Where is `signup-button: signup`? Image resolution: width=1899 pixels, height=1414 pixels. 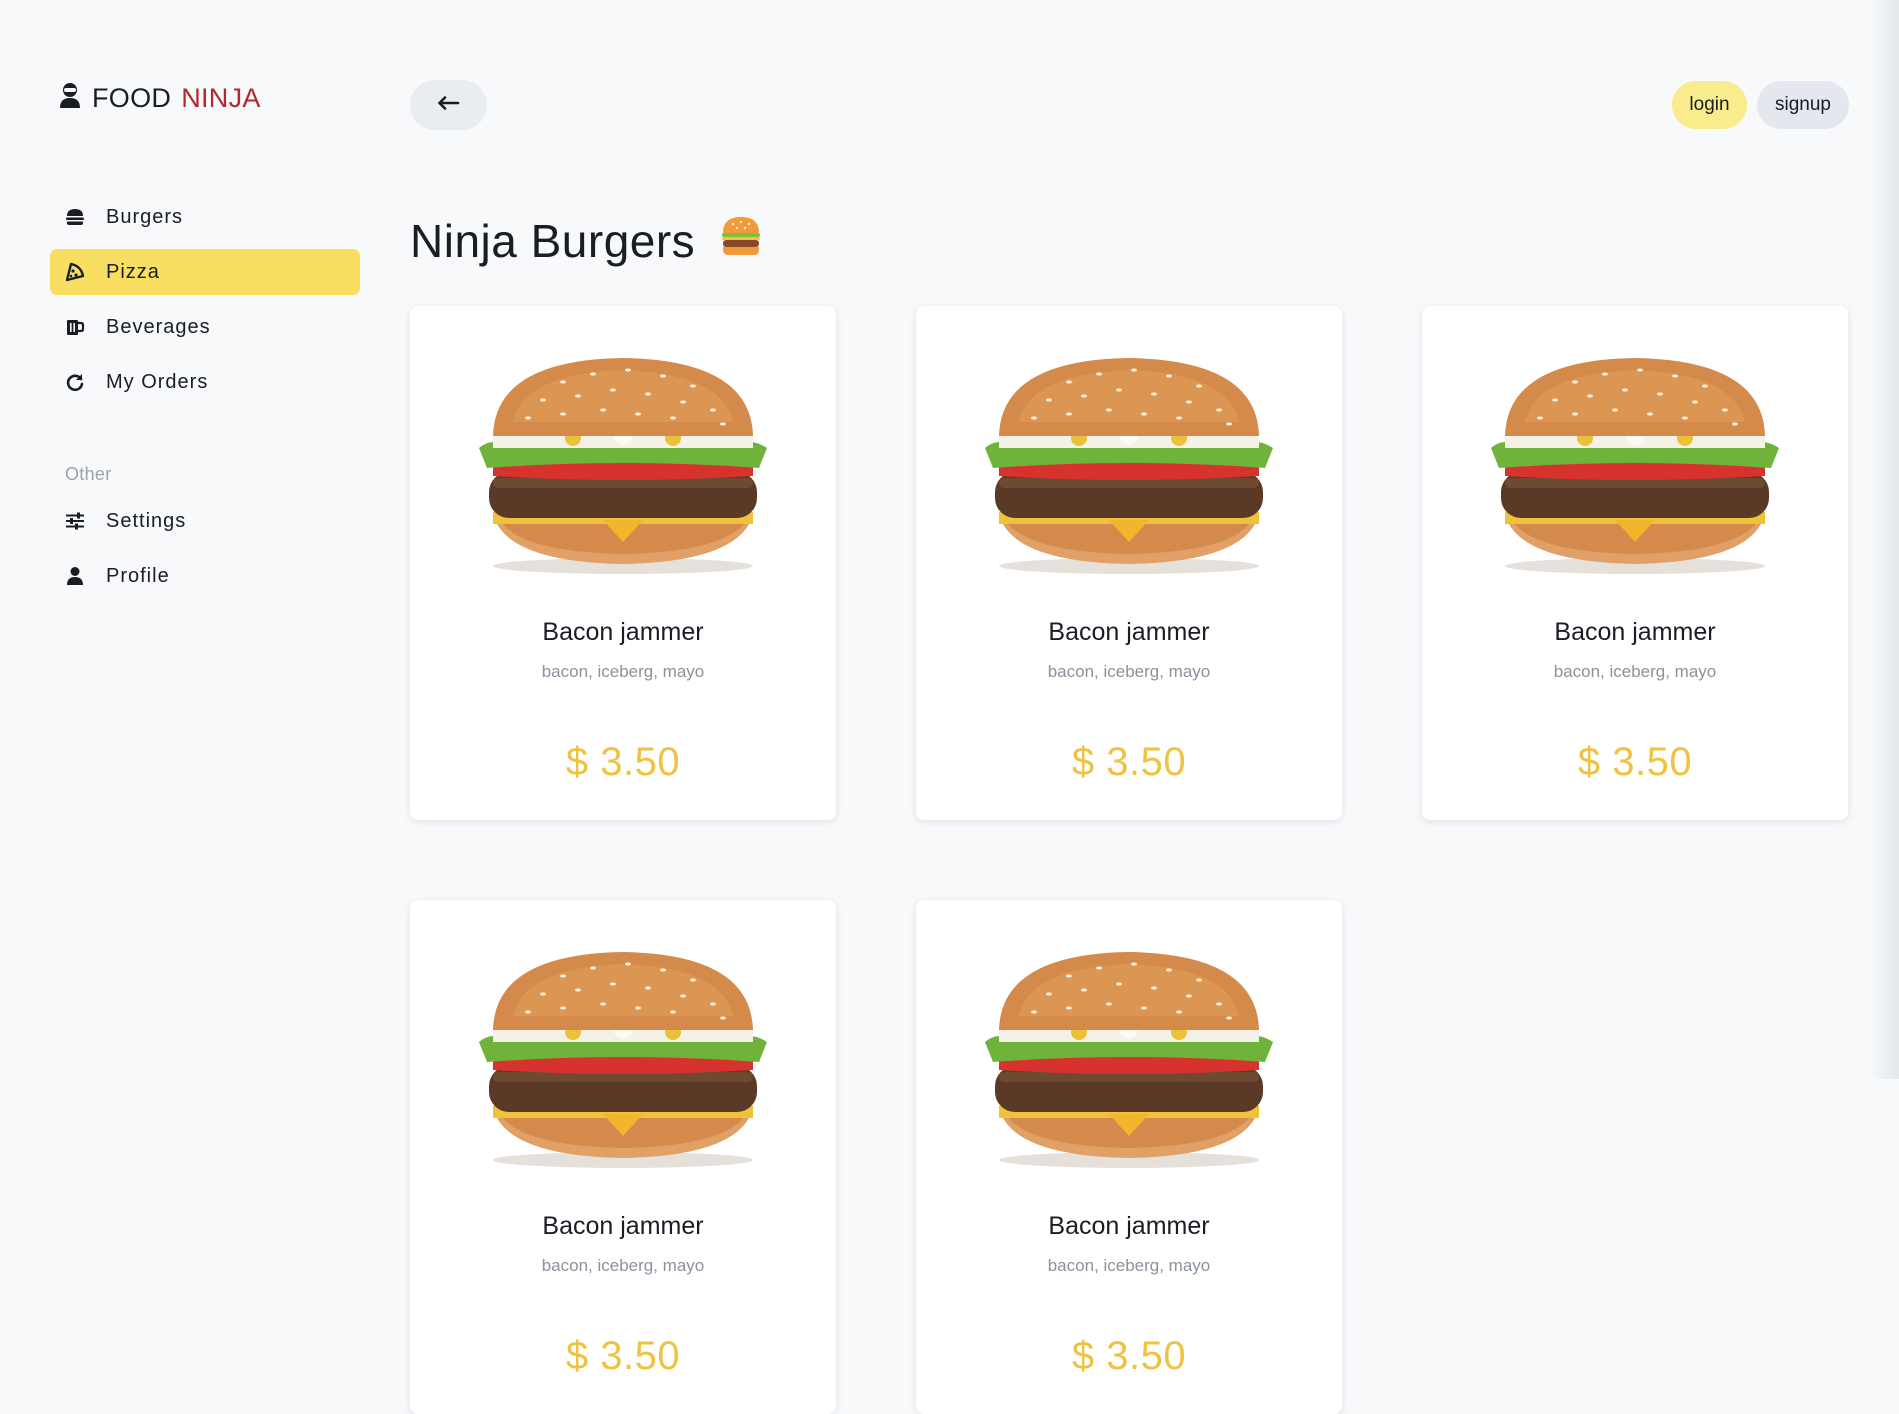 signup-button: signup is located at coordinates (1803, 105).